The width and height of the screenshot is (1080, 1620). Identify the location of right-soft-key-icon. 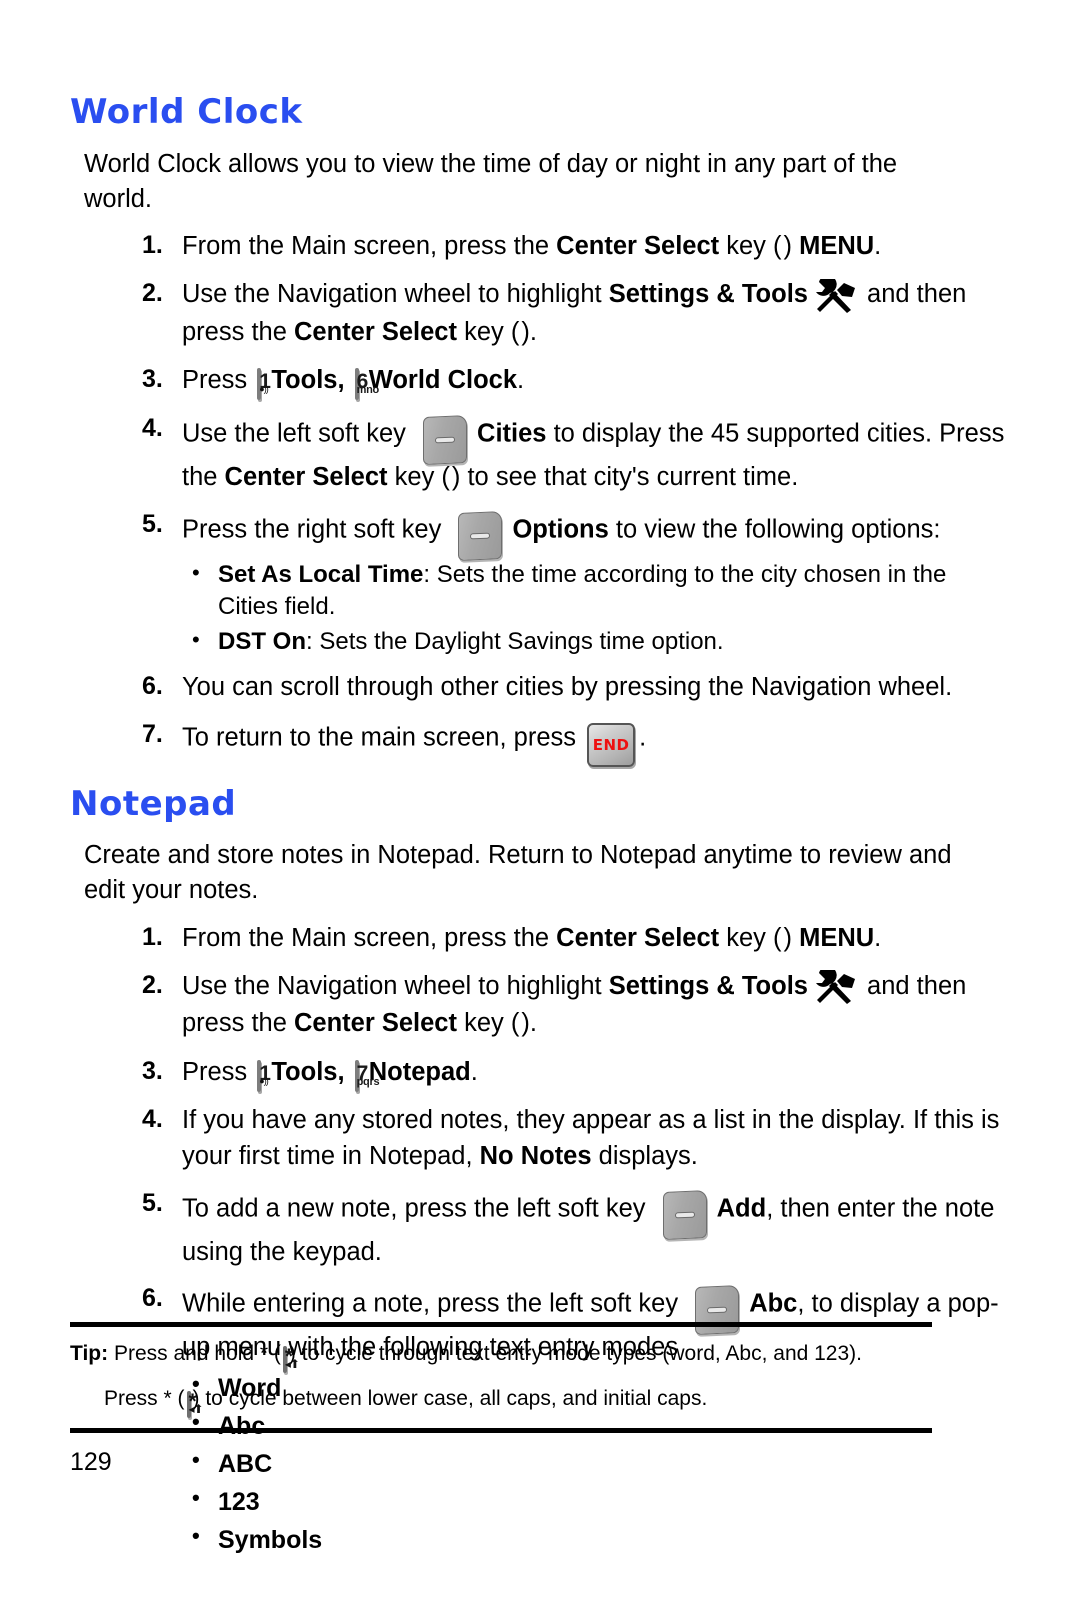
(480, 534).